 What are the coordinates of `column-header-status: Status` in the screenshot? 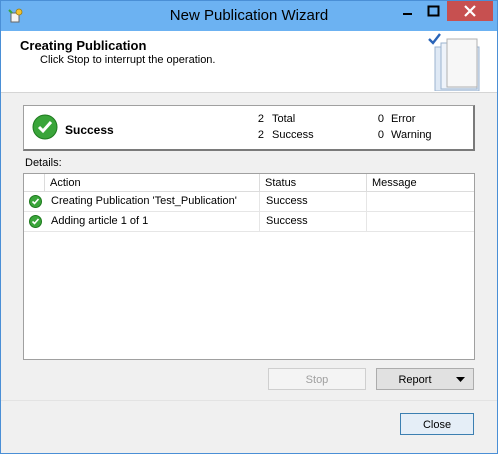 It's located at (313, 183).